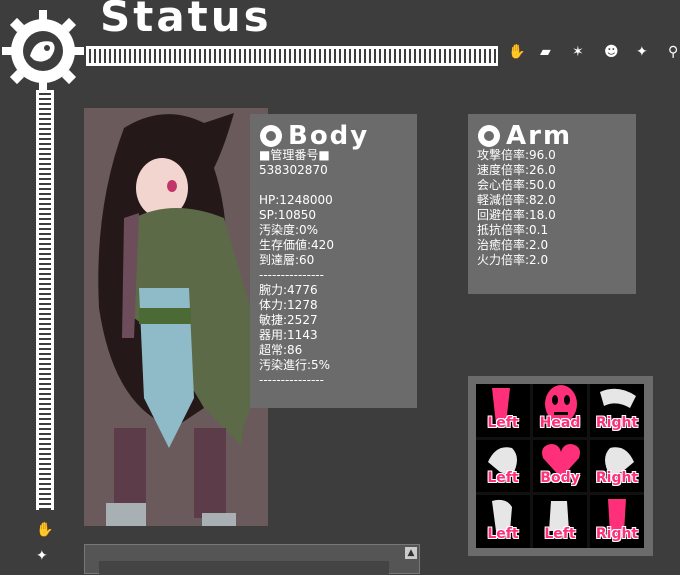 The height and width of the screenshot is (575, 680). Describe the element at coordinates (45, 300) in the screenshot. I see `chain-border-vertical` at that location.